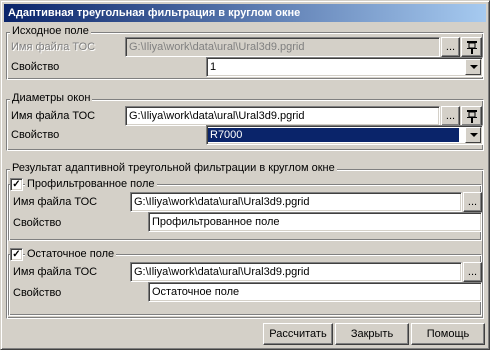 Image resolution: width=490 pixels, height=350 pixels. What do you see at coordinates (296, 272) in the screenshot?
I see `residual-file-field: G:\Iliya\work\data\ural\Ural3d9.pgrid` at bounding box center [296, 272].